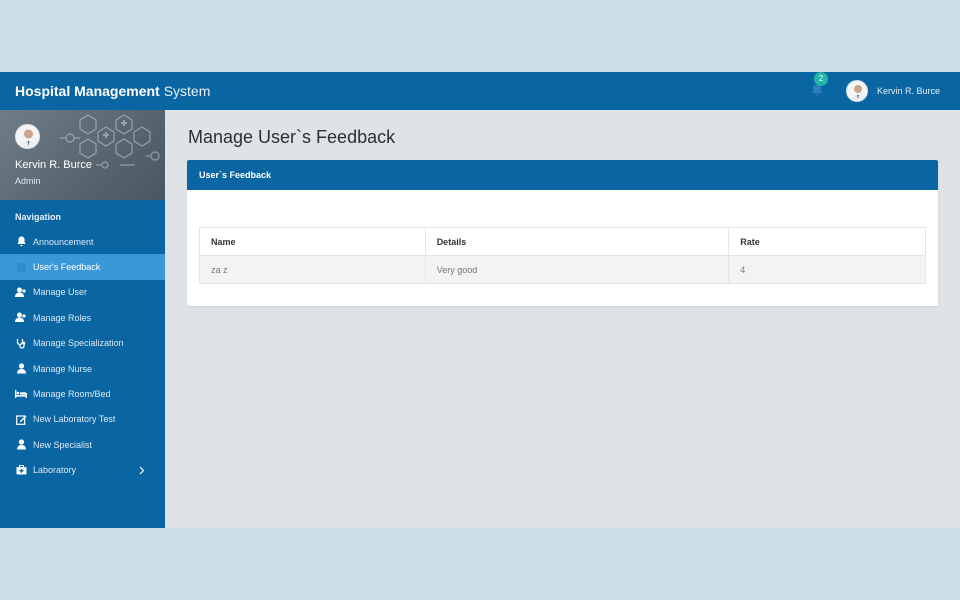 This screenshot has height=600, width=960. I want to click on cell-details: Very good, so click(577, 269).